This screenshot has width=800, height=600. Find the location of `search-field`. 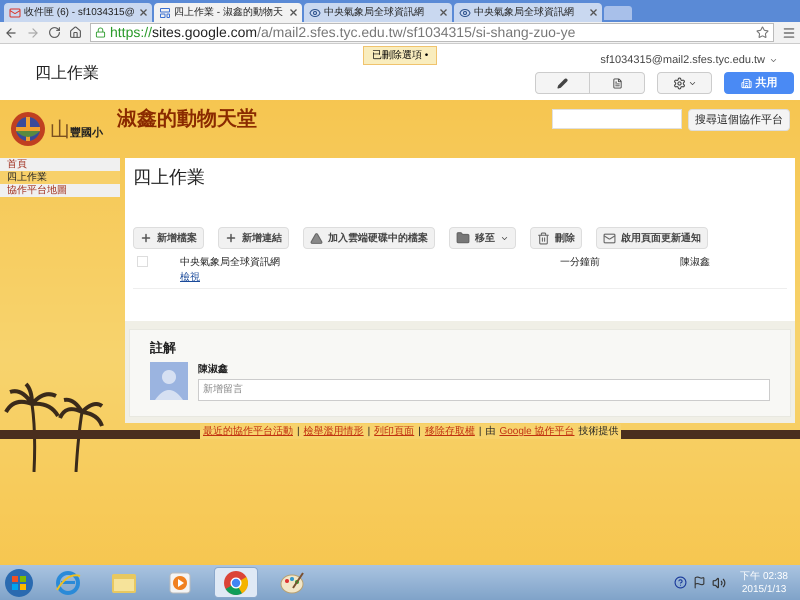

search-field is located at coordinates (617, 119).